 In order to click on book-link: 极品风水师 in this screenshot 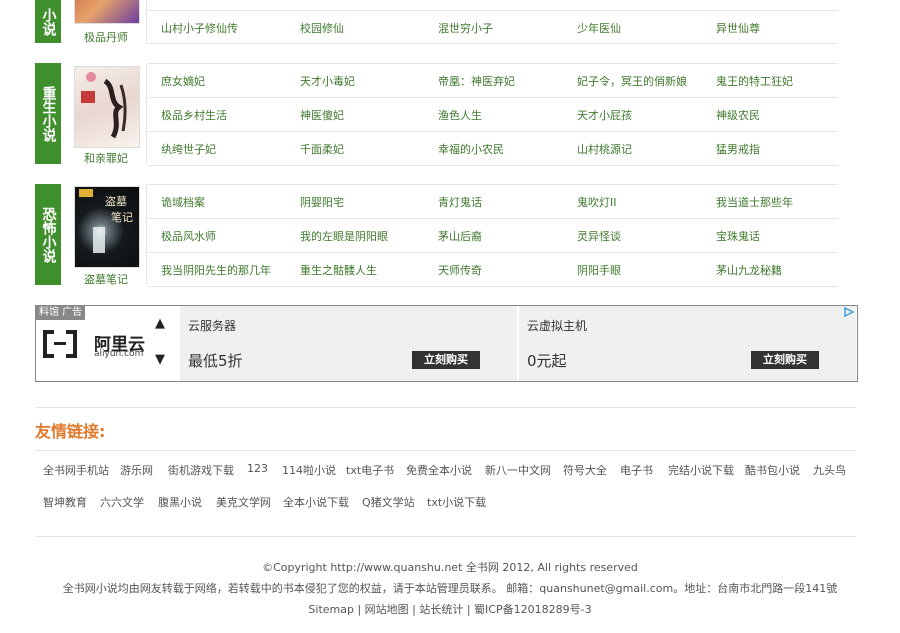, I will do `click(188, 236)`.